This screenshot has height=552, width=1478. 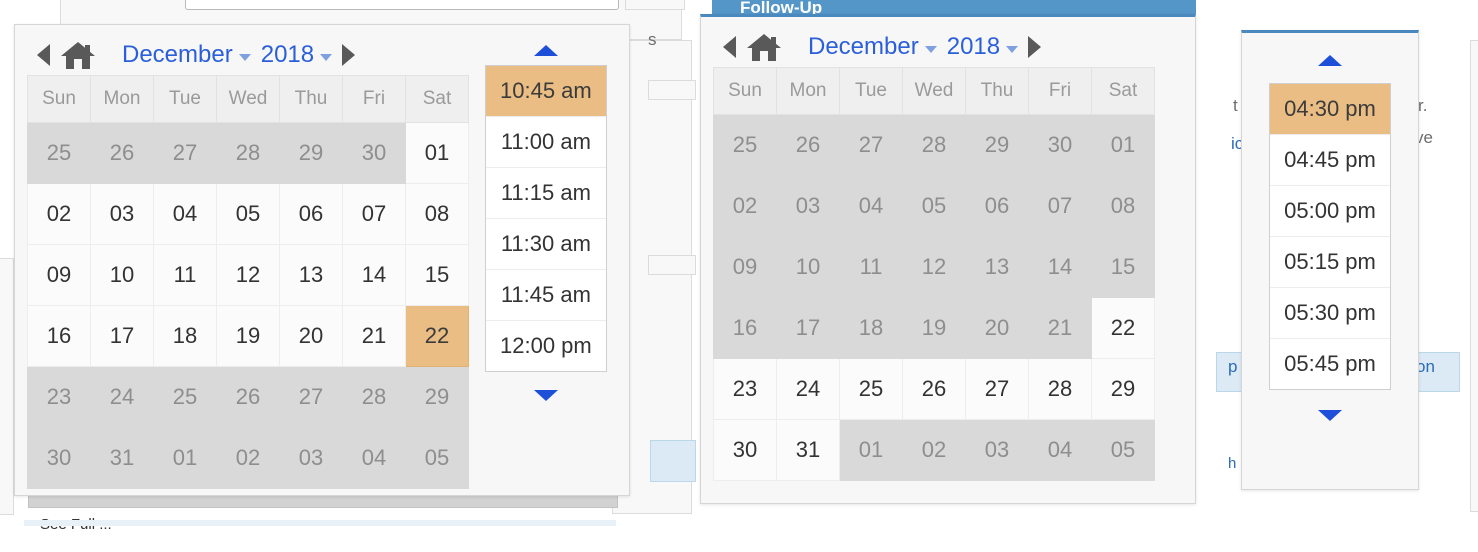 I want to click on time-option: 11:00 am, so click(x=546, y=142).